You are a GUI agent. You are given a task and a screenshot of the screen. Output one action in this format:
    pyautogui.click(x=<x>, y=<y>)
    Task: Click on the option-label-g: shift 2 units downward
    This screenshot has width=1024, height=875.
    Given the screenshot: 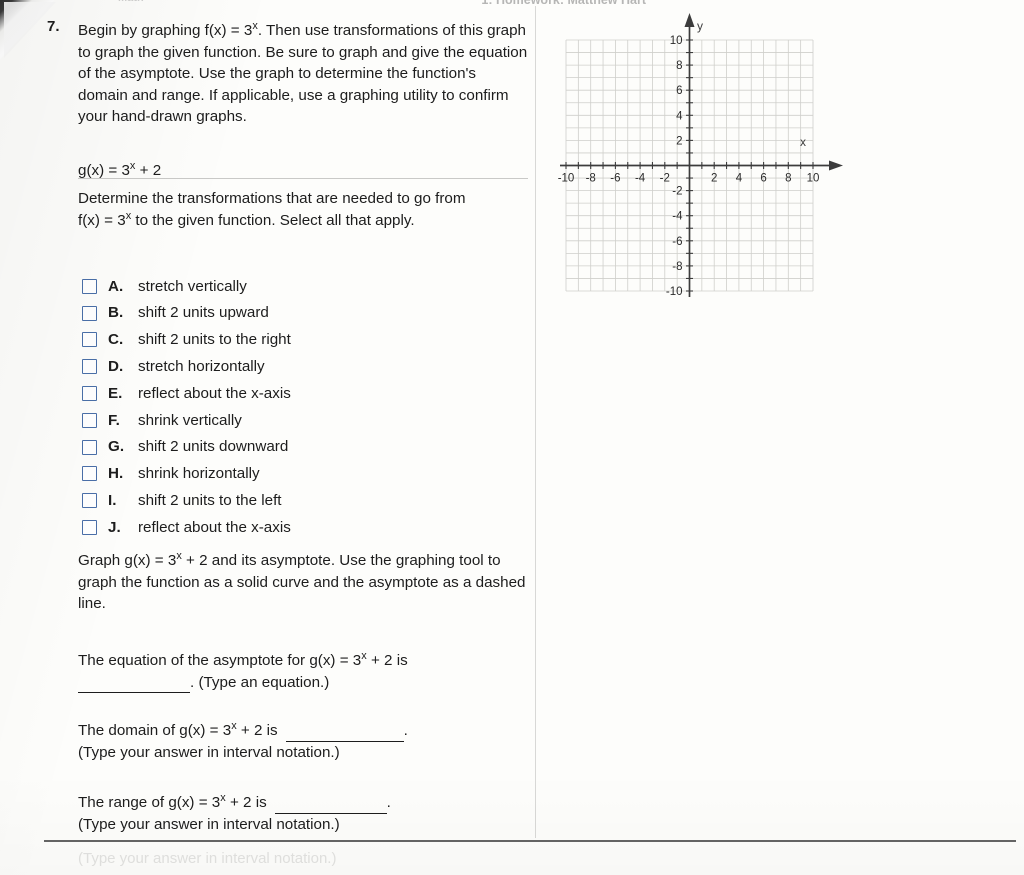 What is the action you would take?
    pyautogui.click(x=213, y=447)
    